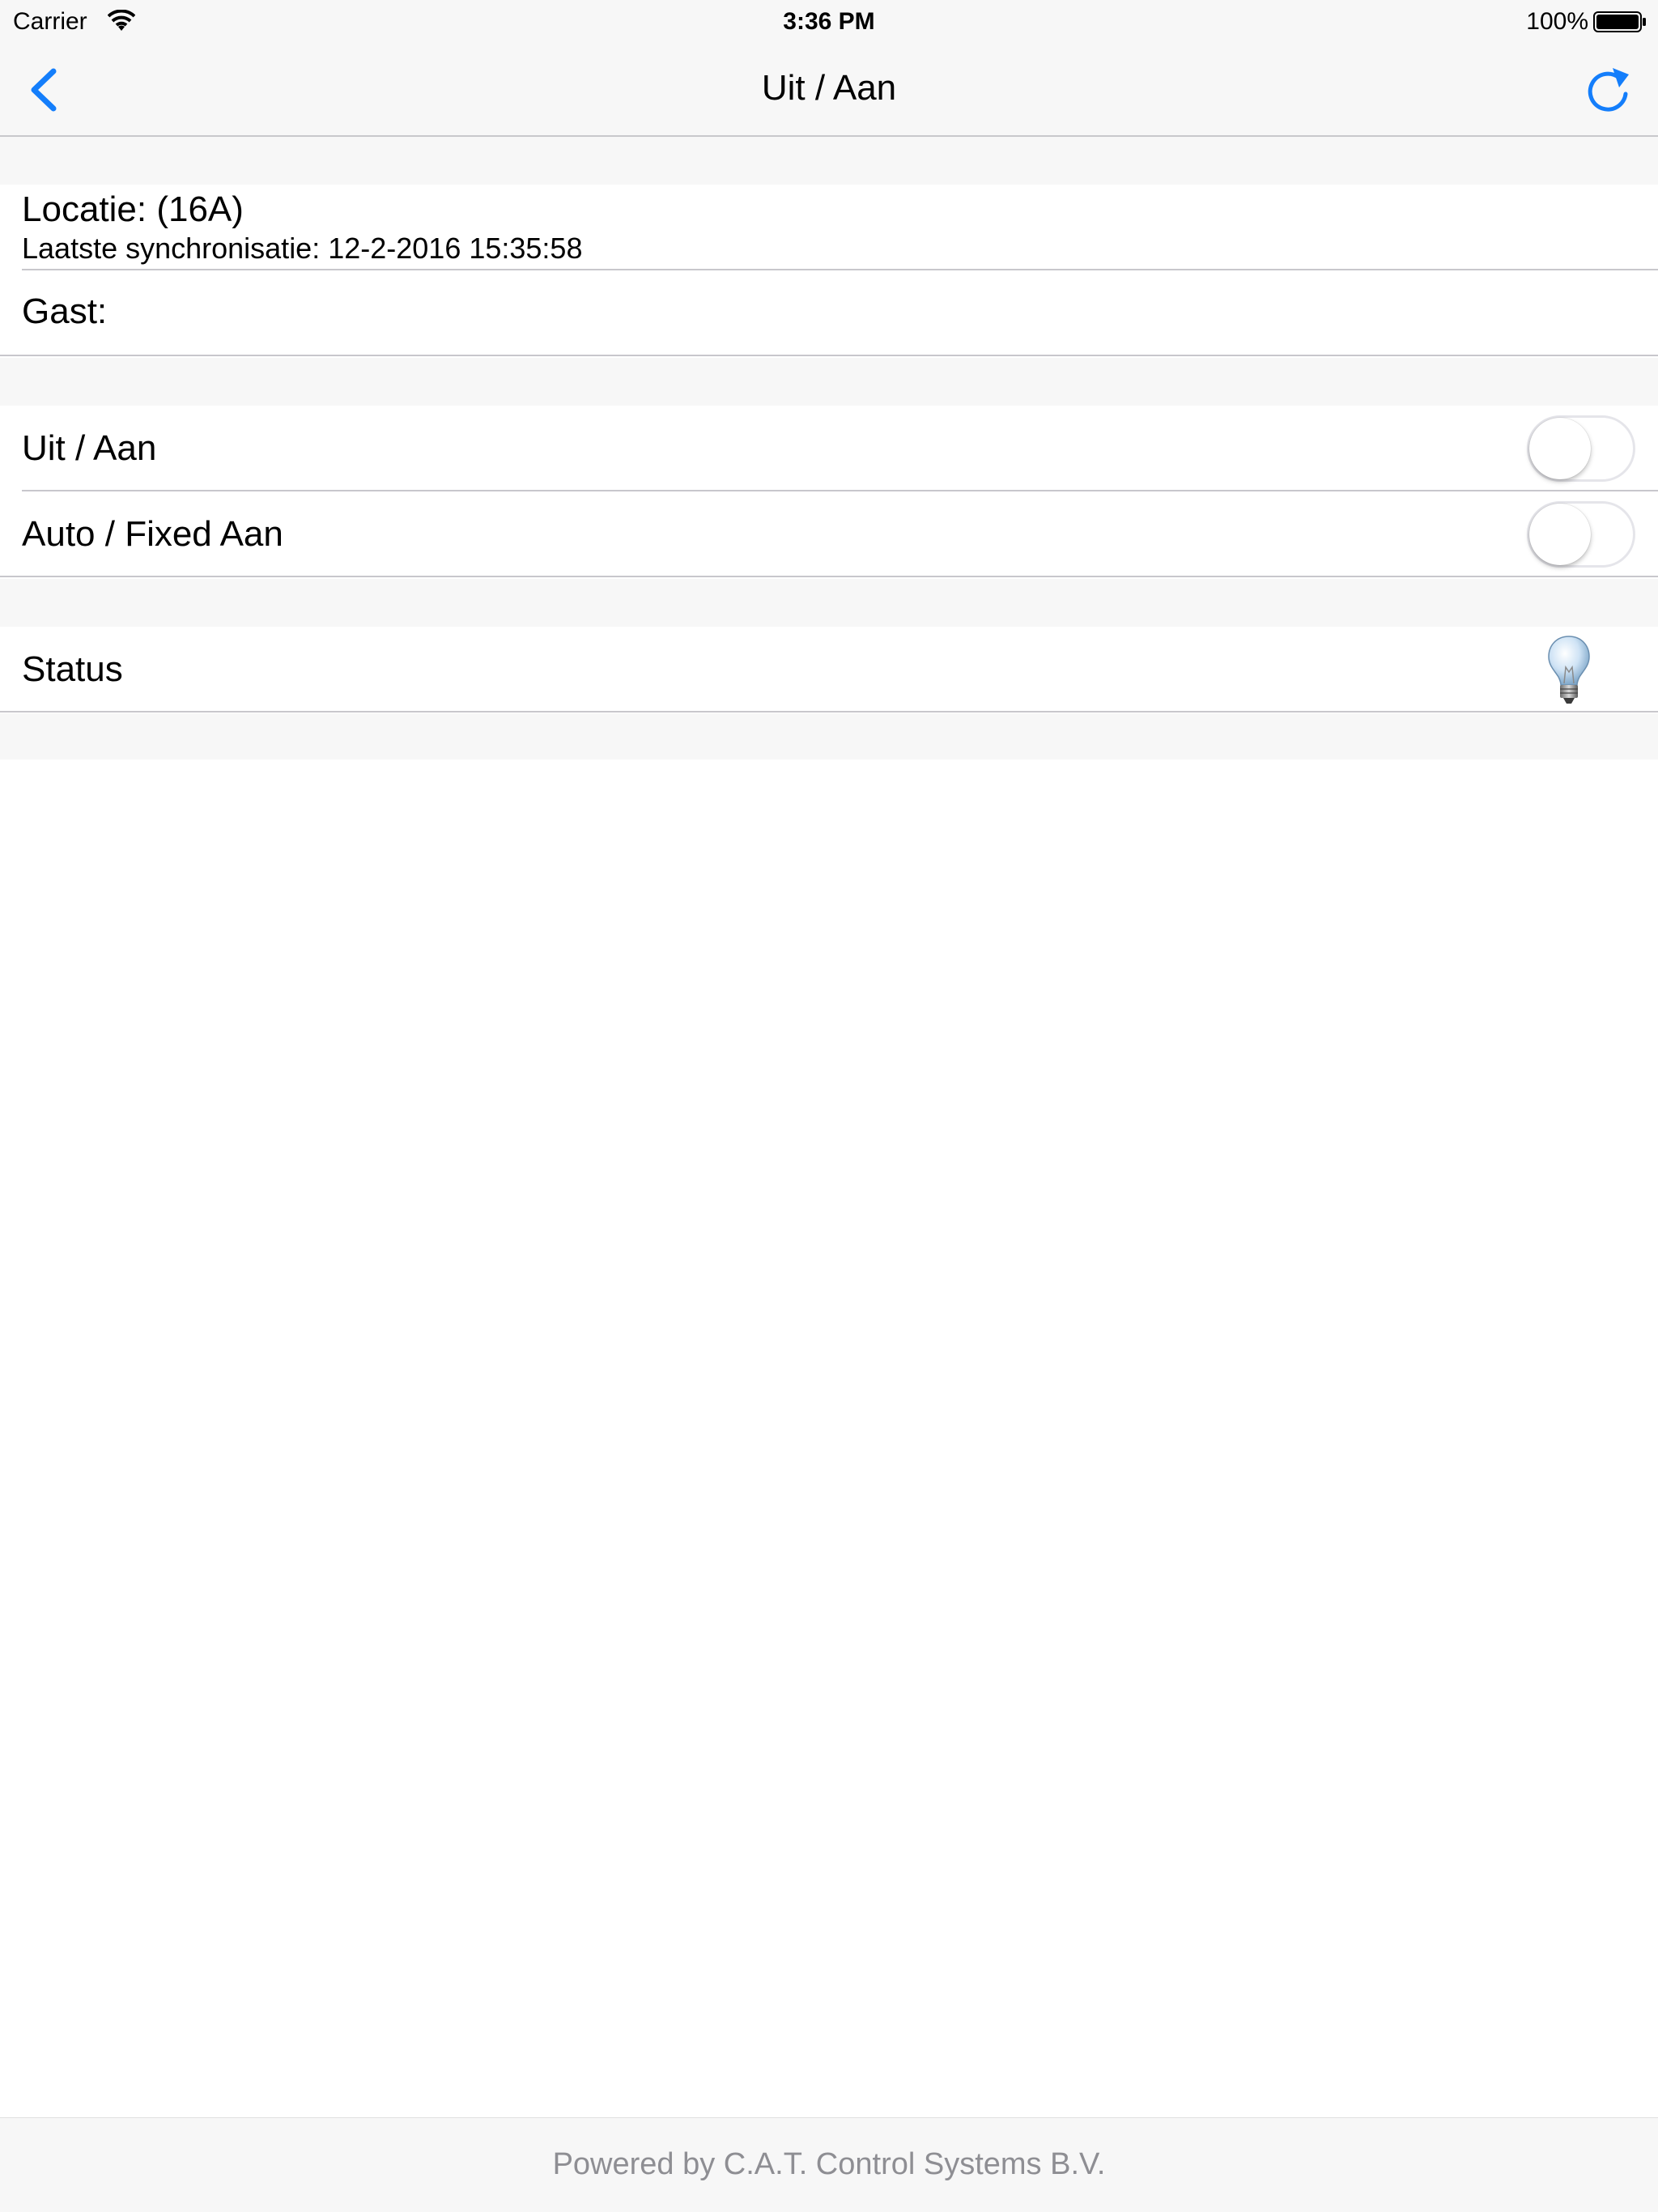 This screenshot has height=2212, width=1658. Describe the element at coordinates (829, 313) in the screenshot. I see `guest-cell: Gast:` at that location.